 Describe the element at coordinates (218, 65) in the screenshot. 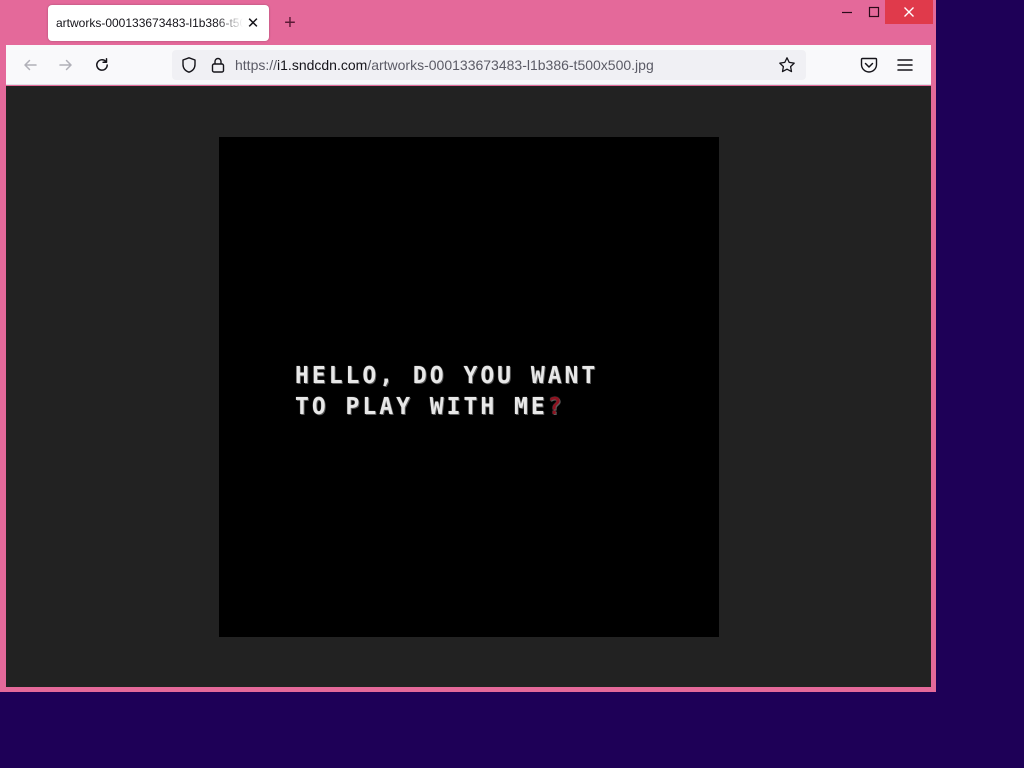

I see `lock-icon` at that location.